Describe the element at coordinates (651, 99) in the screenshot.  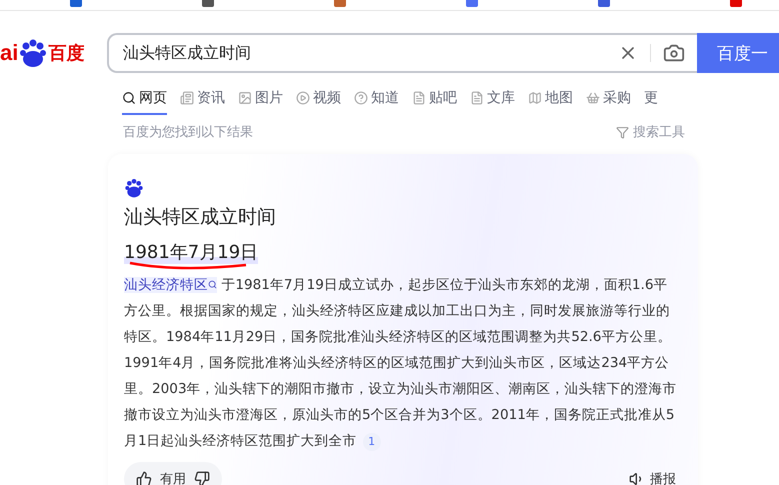
I see `nav-tab: 更` at that location.